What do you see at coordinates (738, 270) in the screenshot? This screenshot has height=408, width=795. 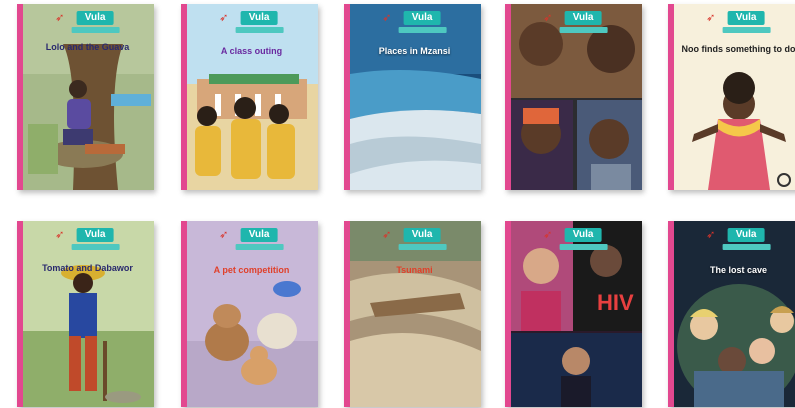 I see `book-title: The lost cave` at bounding box center [738, 270].